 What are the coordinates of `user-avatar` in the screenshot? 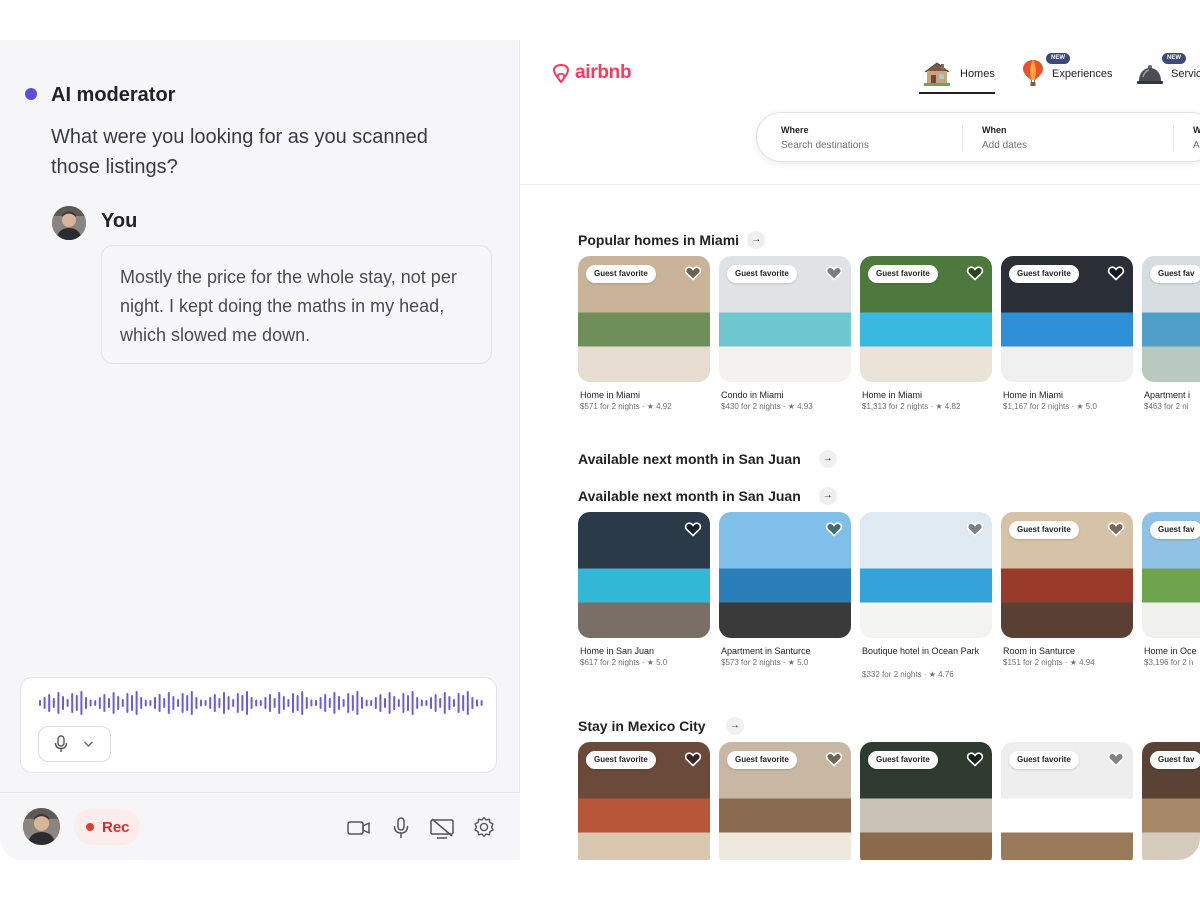 It's located at (69, 223).